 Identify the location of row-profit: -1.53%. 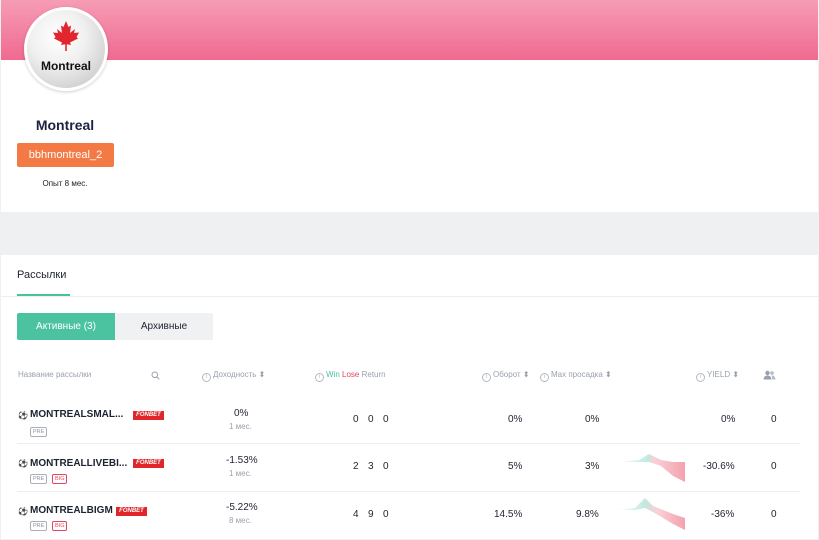
(242, 460).